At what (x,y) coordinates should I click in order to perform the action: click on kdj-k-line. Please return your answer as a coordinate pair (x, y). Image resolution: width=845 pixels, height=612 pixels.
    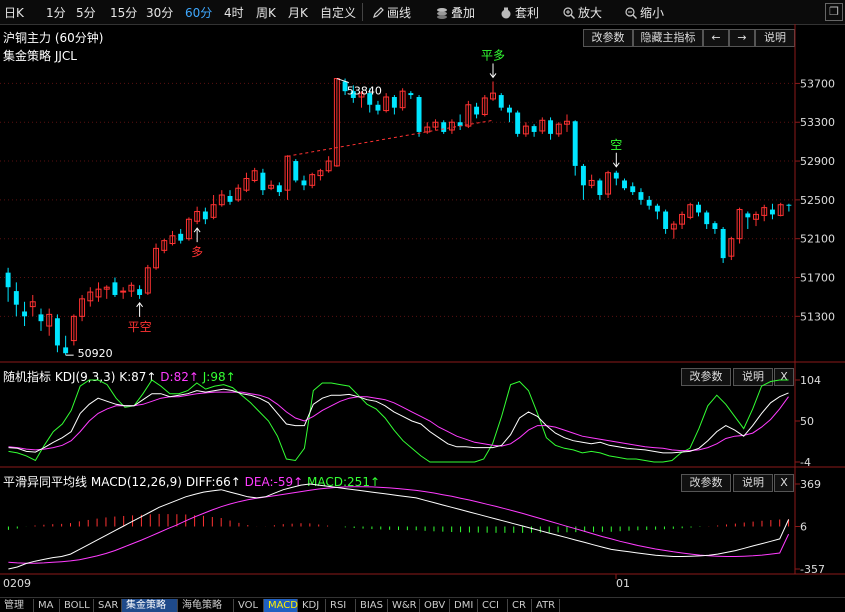
    Looking at the image, I should click on (398, 421).